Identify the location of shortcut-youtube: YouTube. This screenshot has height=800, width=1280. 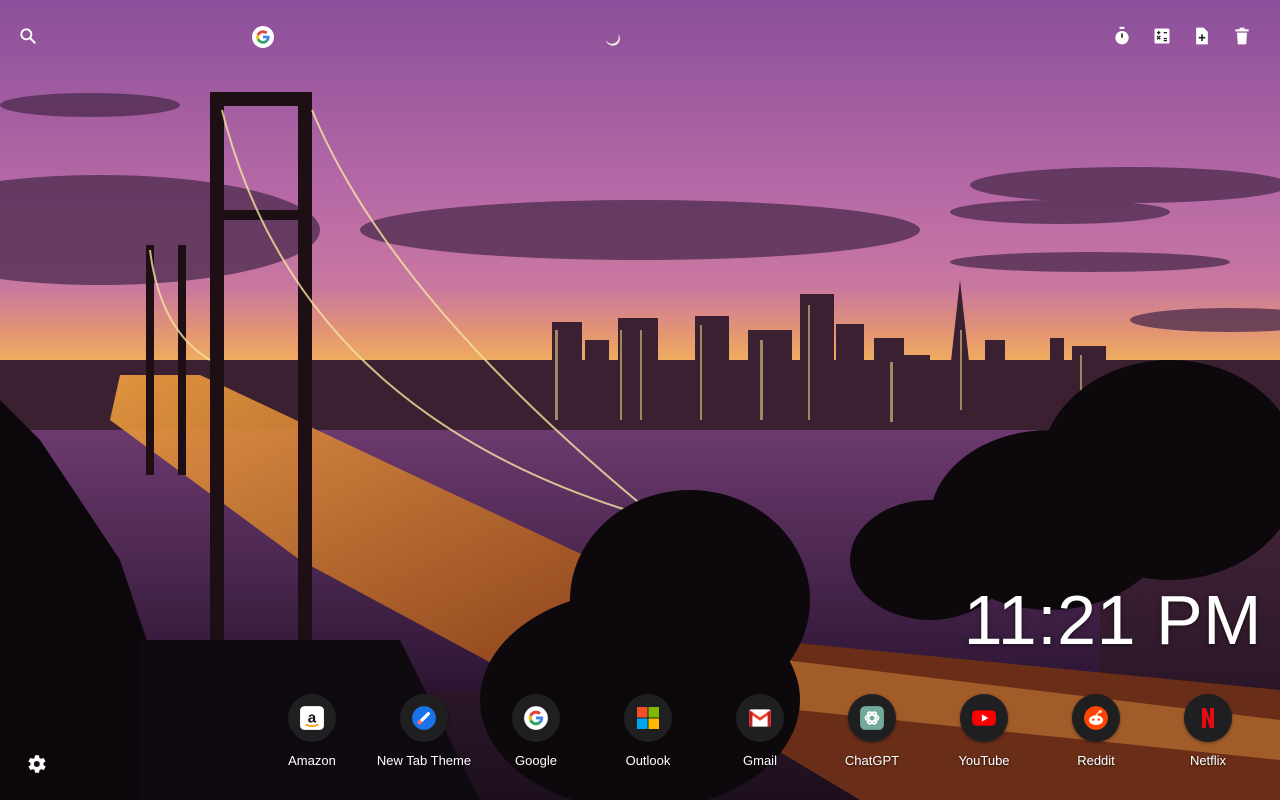
(984, 731).